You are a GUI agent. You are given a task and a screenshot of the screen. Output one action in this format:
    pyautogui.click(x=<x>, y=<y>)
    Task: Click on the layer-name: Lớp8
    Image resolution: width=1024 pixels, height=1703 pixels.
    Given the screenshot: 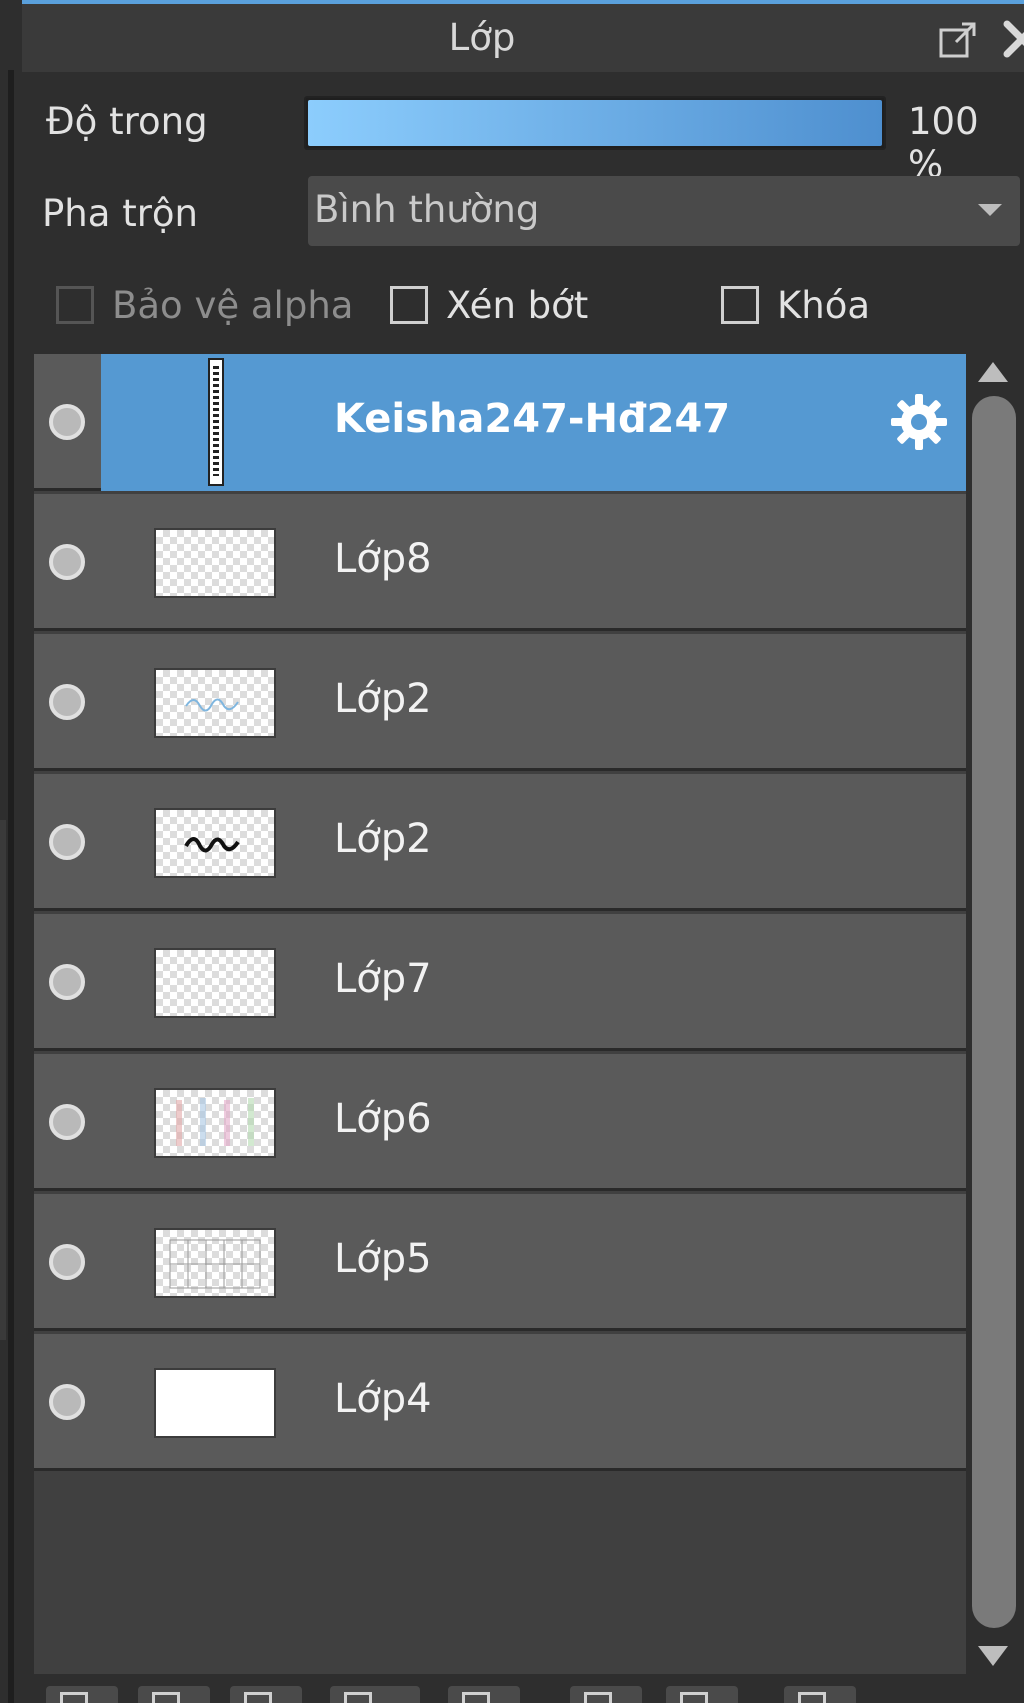 What is the action you would take?
    pyautogui.click(x=383, y=559)
    